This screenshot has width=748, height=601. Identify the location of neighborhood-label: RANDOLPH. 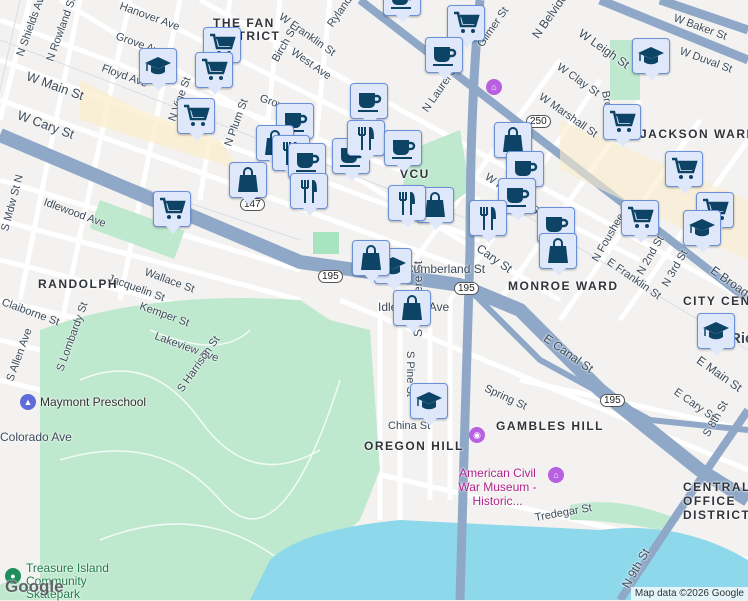
(78, 284).